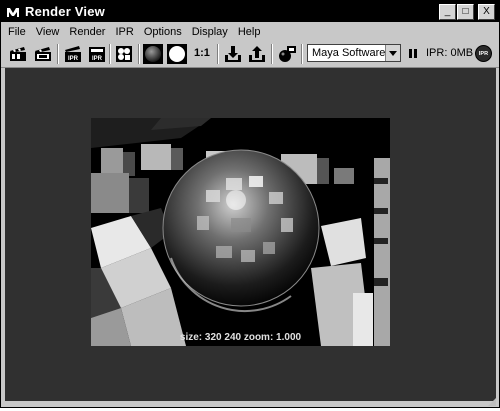 The height and width of the screenshot is (411, 500). Describe the element at coordinates (48, 32) in the screenshot. I see `menu-view: View` at that location.